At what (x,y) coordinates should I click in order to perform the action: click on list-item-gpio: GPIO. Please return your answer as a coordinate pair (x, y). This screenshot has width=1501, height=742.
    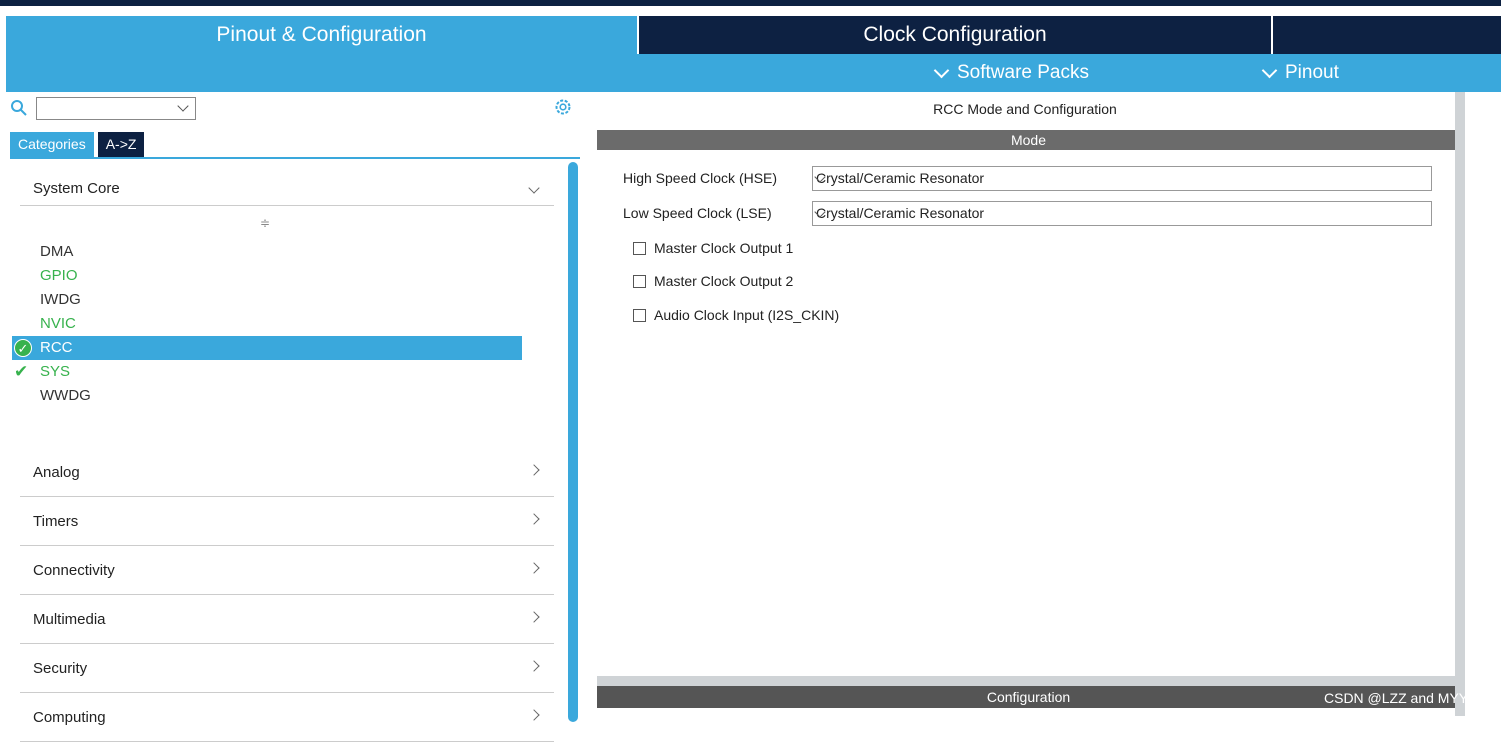
    Looking at the image, I should click on (267, 276).